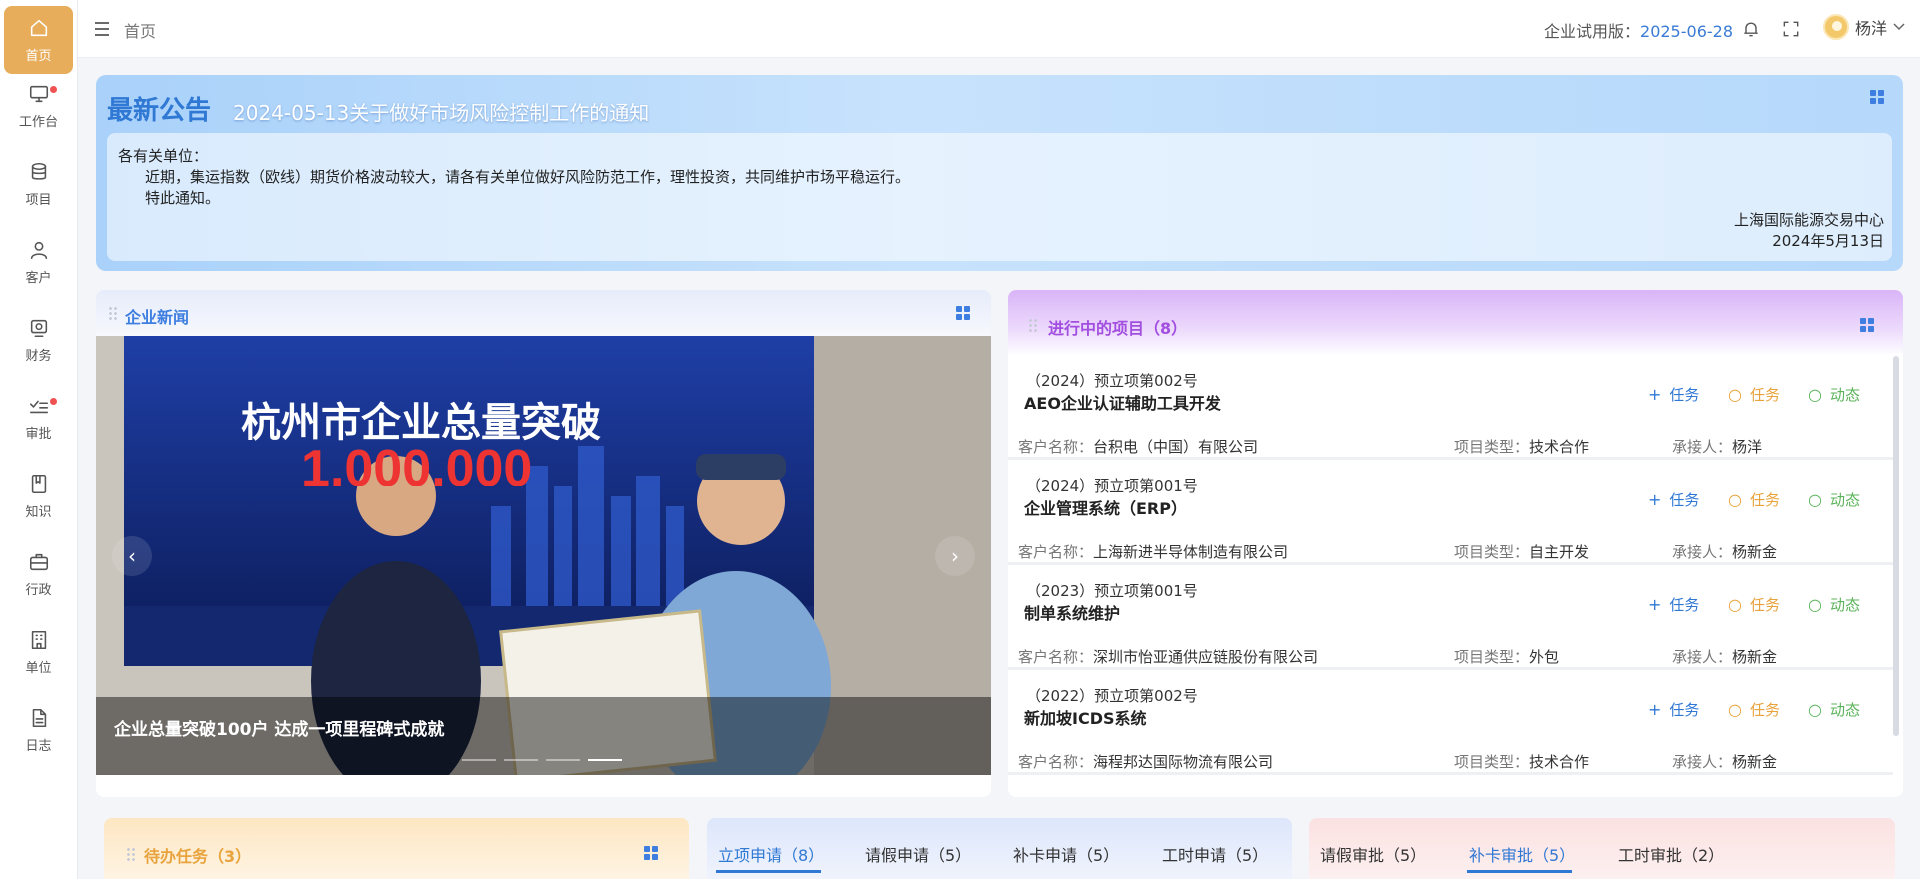 The height and width of the screenshot is (879, 1920). Describe the element at coordinates (1671, 854) in the screenshot. I see `tab-approvals-2: 工时审批（2）` at that location.